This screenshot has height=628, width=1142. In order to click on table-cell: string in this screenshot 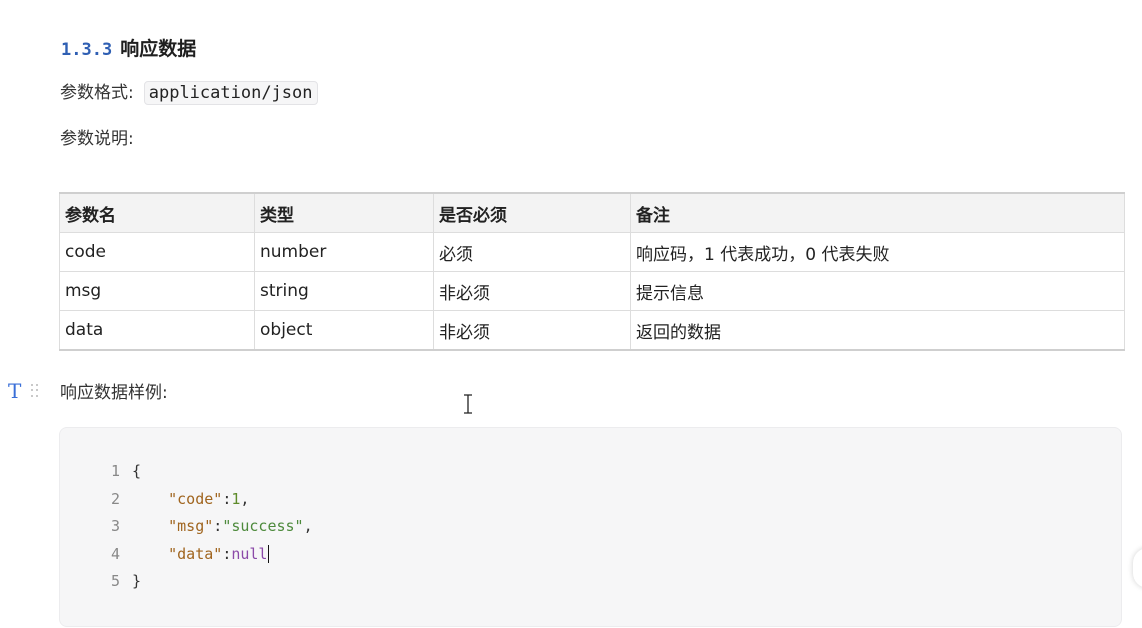, I will do `click(344, 291)`.